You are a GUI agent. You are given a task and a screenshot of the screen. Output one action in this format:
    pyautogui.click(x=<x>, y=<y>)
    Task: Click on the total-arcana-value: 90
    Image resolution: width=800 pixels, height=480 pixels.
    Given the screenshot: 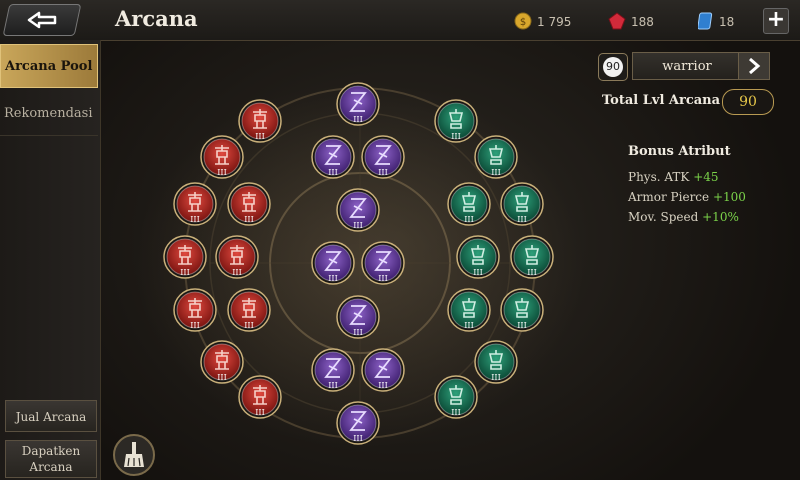 What is the action you would take?
    pyautogui.click(x=748, y=102)
    